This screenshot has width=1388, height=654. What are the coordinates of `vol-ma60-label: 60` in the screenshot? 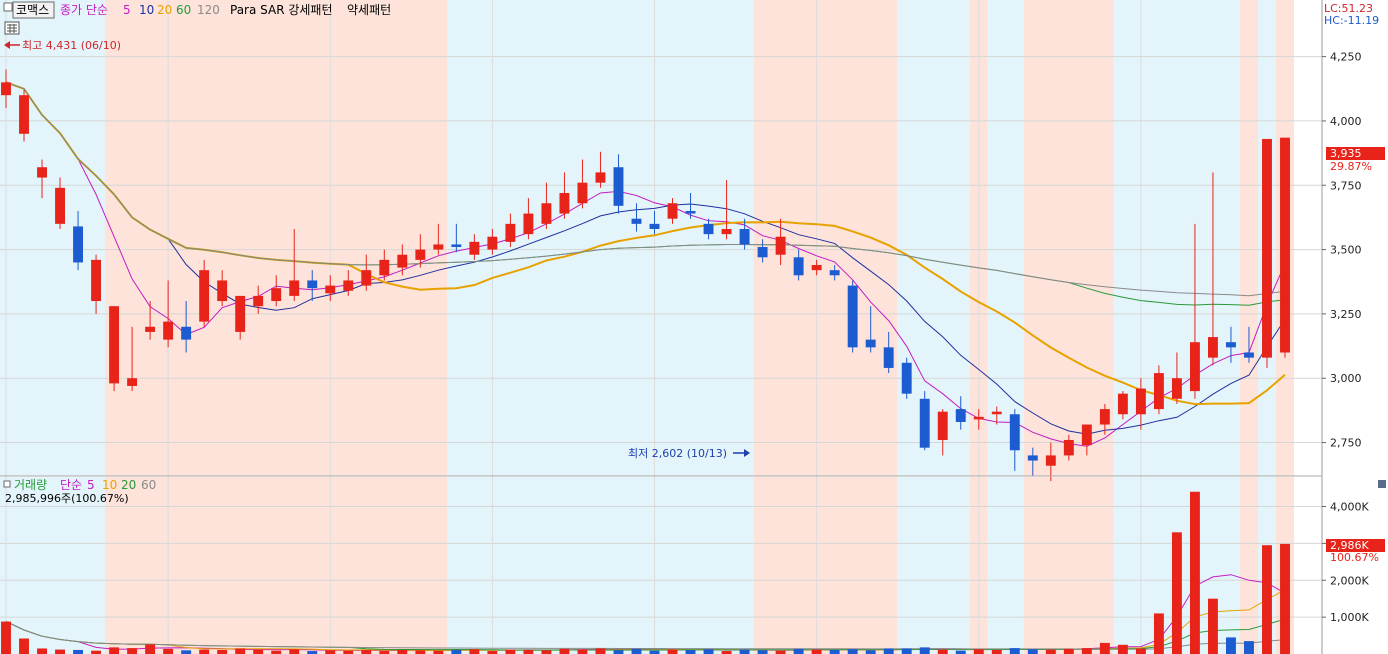 It's located at (148, 485).